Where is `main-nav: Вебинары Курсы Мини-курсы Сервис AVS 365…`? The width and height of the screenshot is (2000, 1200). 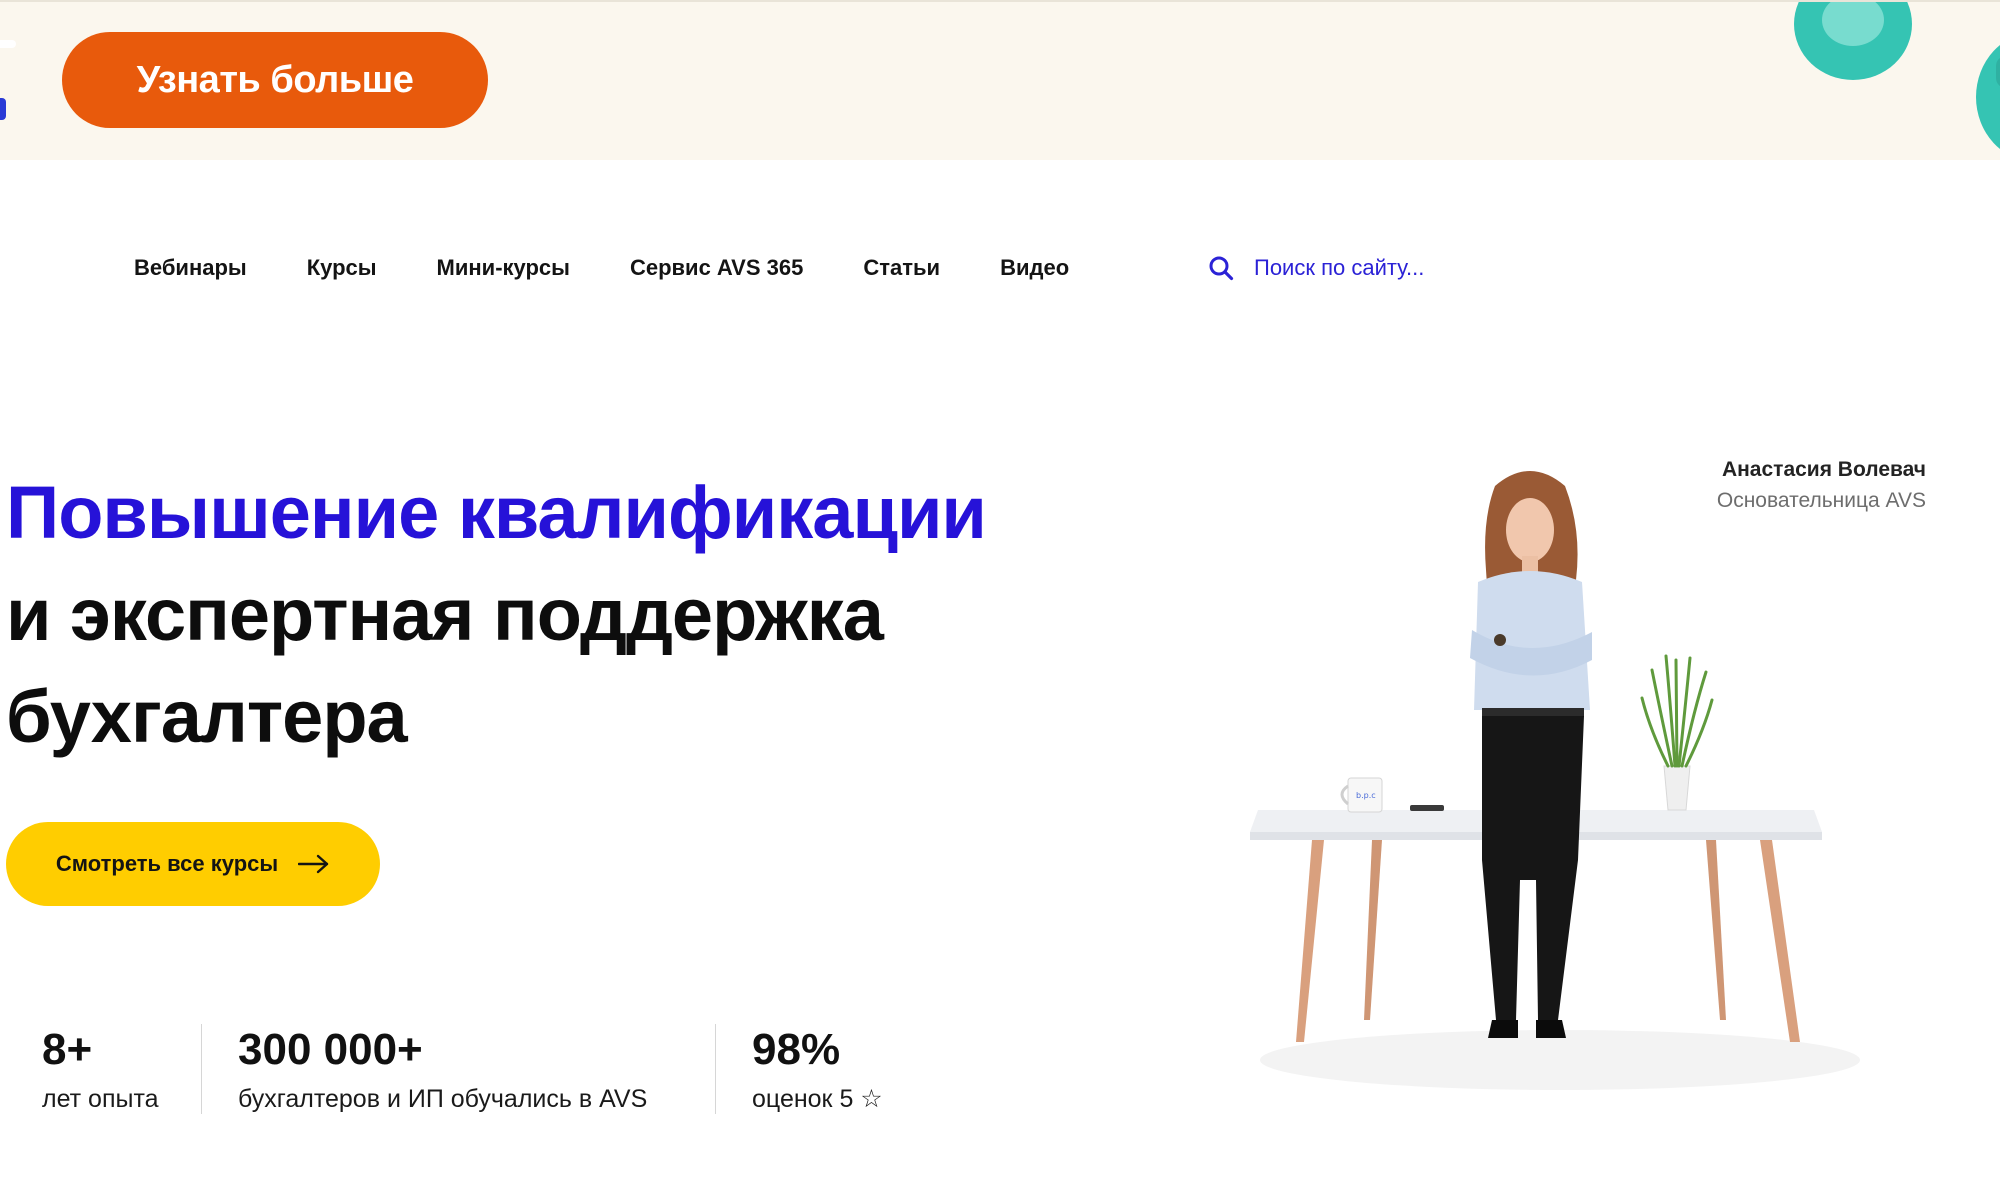
main-nav: Вебинары Курсы Мини-курсы Сервис AVS 365… is located at coordinates (631, 268).